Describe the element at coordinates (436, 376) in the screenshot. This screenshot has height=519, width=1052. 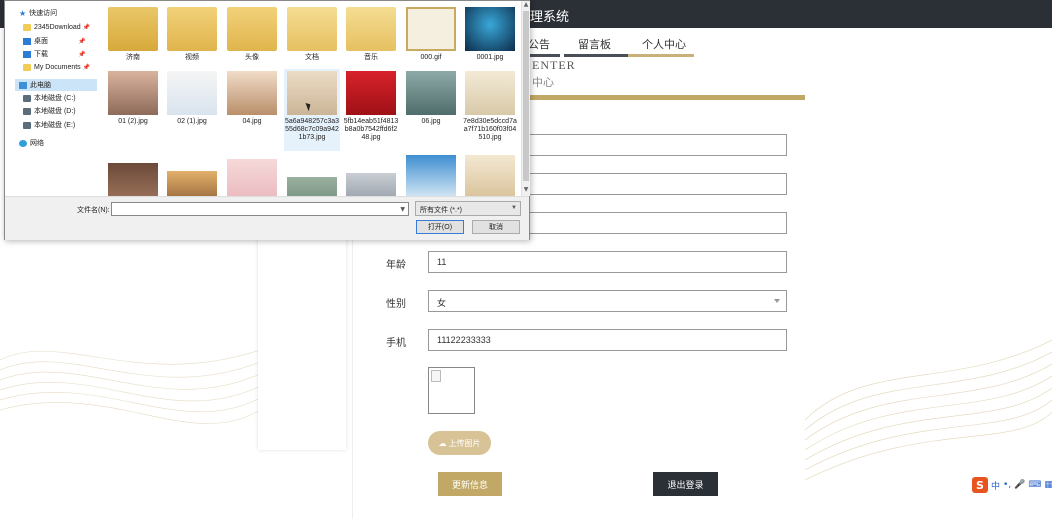
I see `broken-image-icon` at that location.